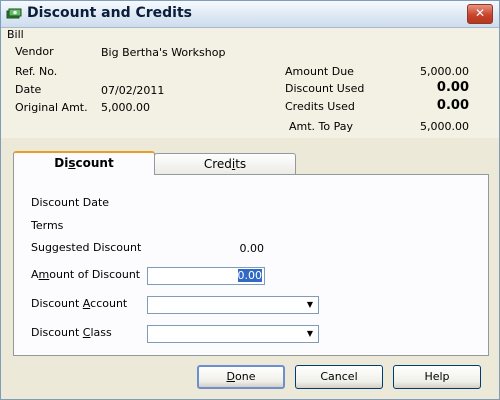 This screenshot has height=400, width=500. What do you see at coordinates (233, 305) in the screenshot?
I see `discount-account-dropdown: ▼` at bounding box center [233, 305].